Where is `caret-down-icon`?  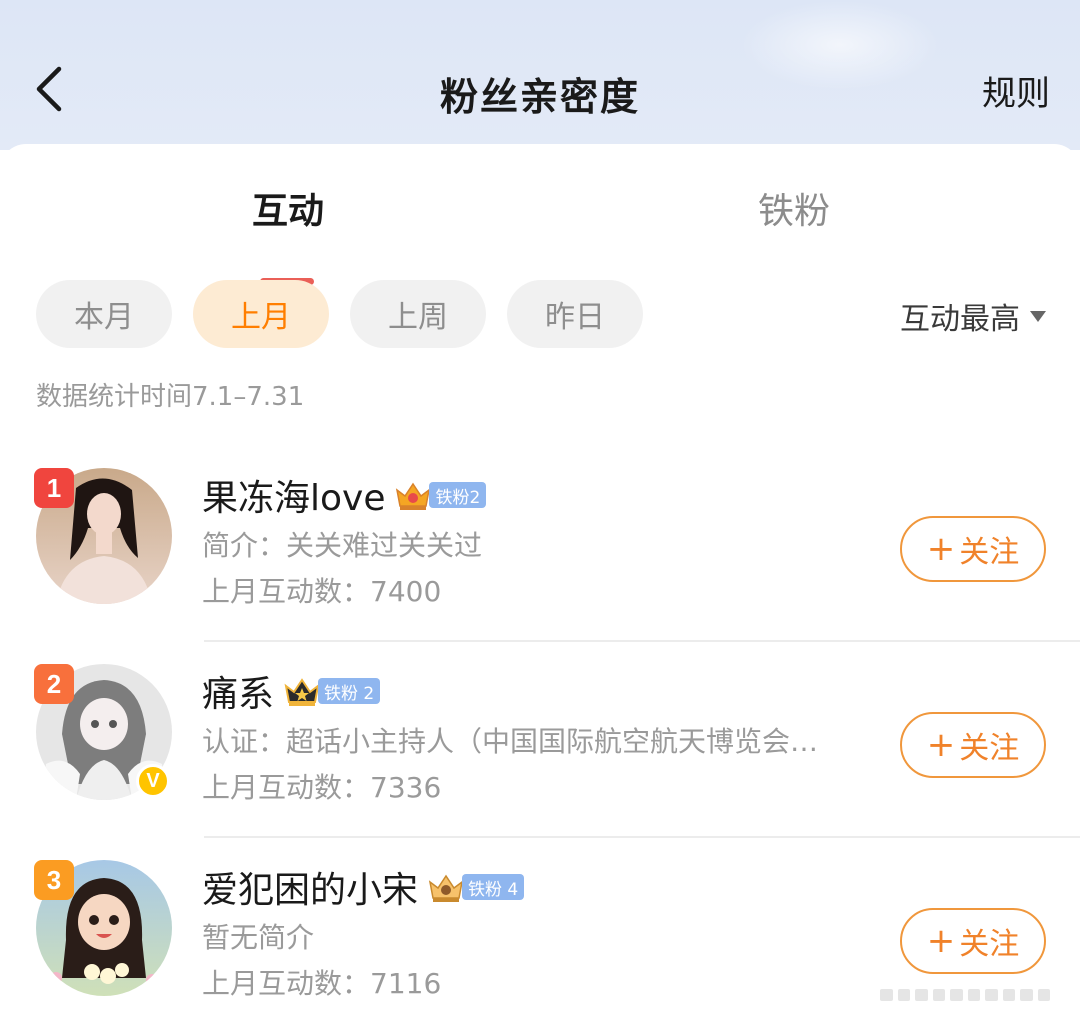 caret-down-icon is located at coordinates (1038, 316).